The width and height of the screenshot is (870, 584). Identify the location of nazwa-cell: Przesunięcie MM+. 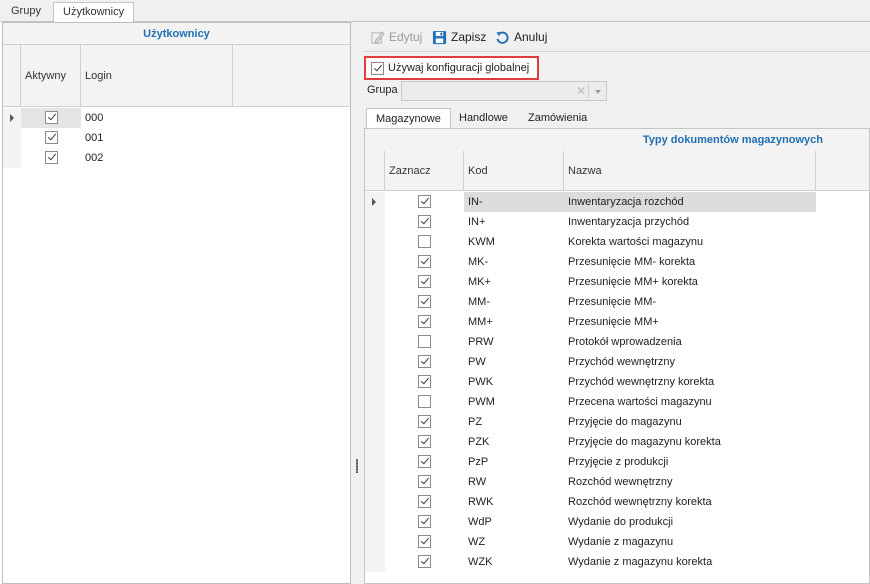
(690, 322).